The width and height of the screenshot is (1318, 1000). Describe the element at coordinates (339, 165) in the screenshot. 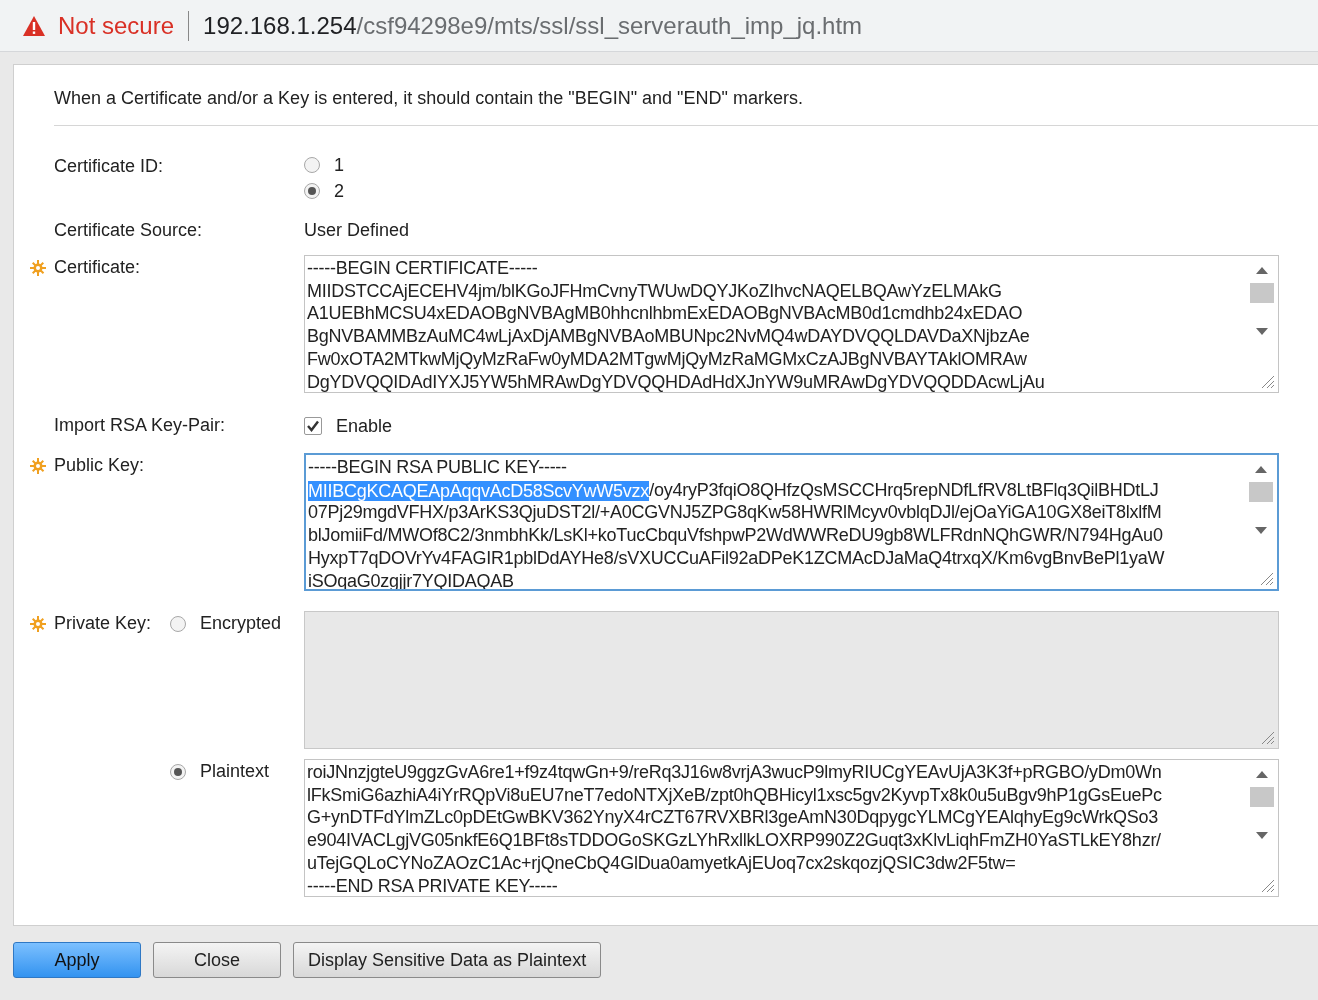

I see `radio-label: 1` at that location.